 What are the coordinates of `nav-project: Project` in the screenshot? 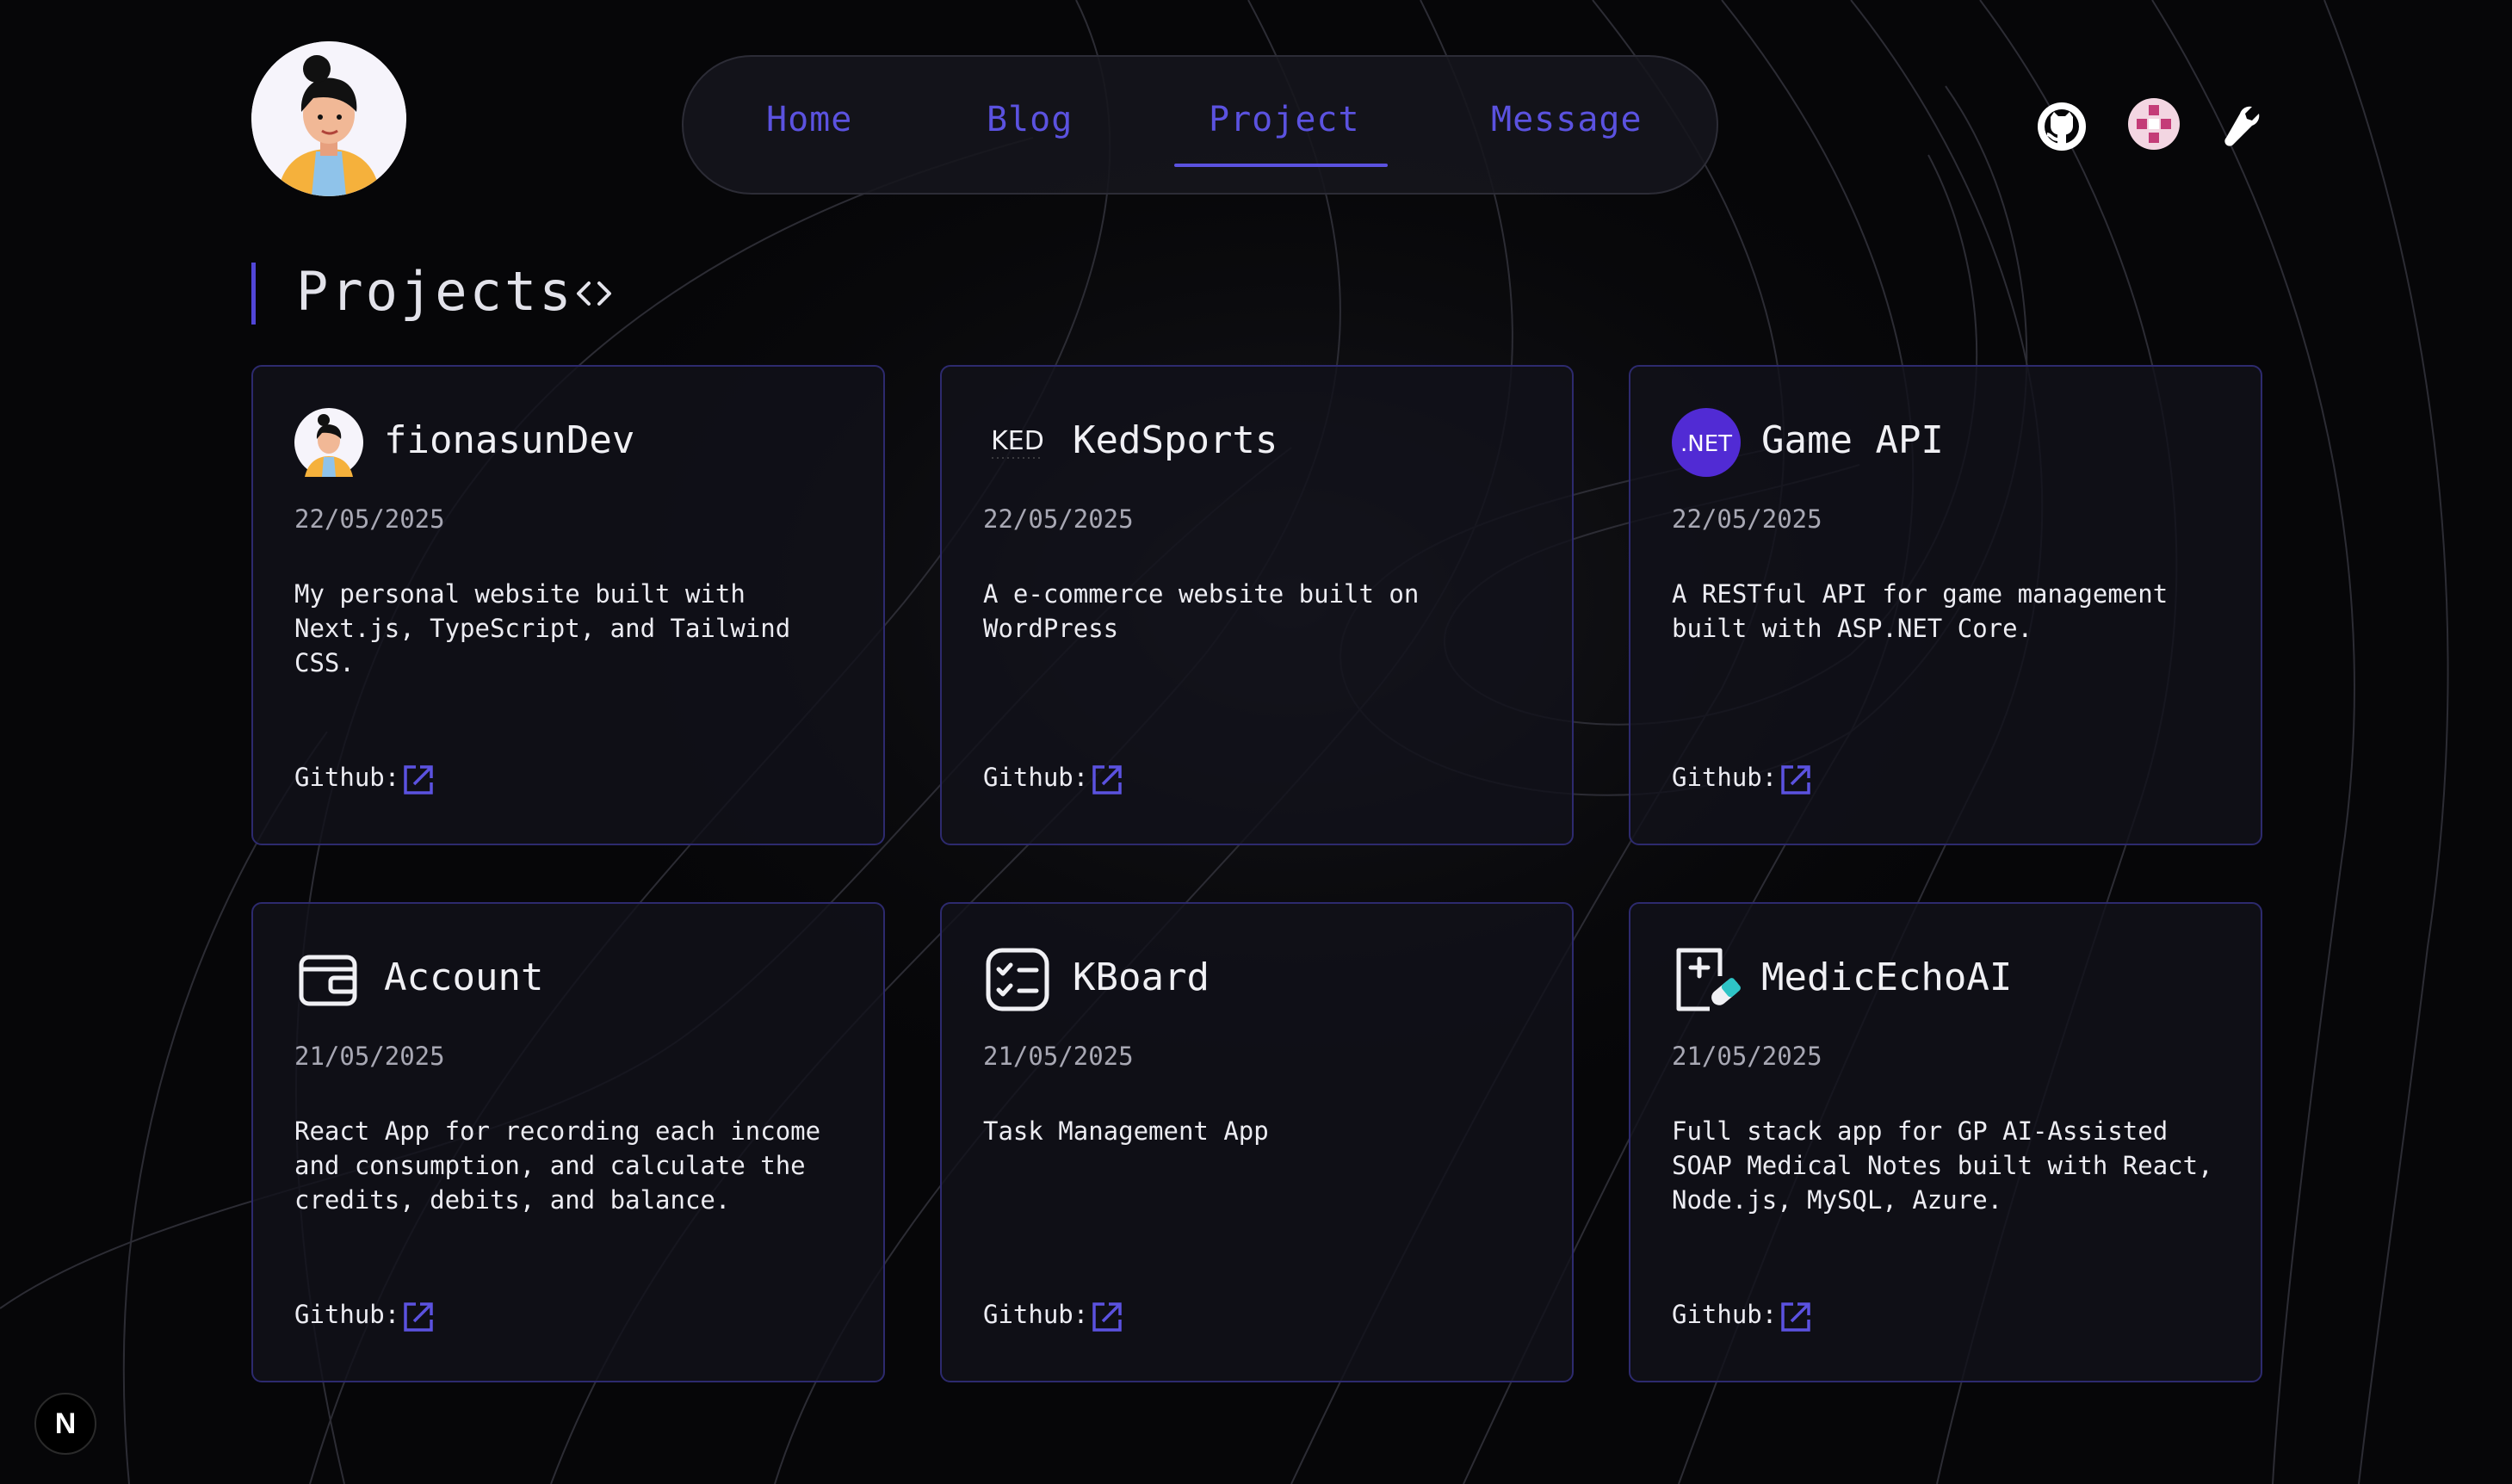 It's located at (1284, 119).